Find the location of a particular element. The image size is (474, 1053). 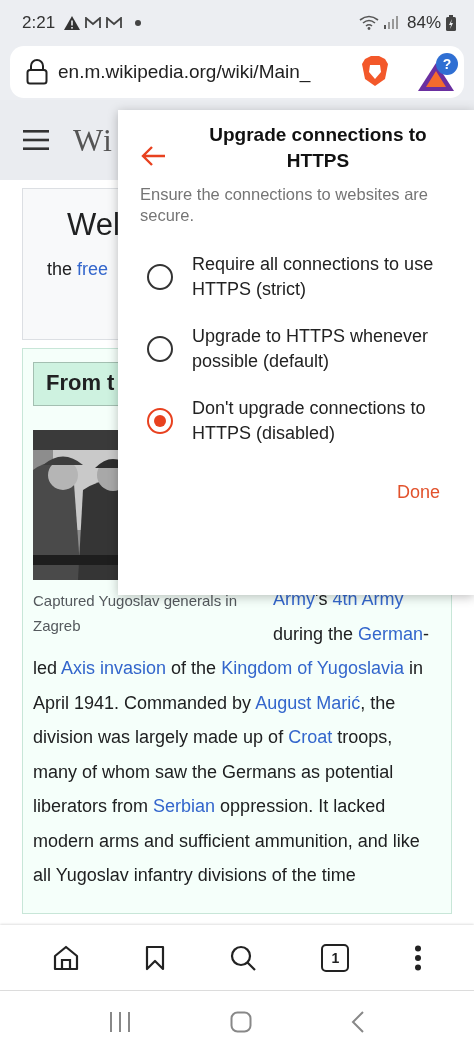

home-icon is located at coordinates (66, 957).